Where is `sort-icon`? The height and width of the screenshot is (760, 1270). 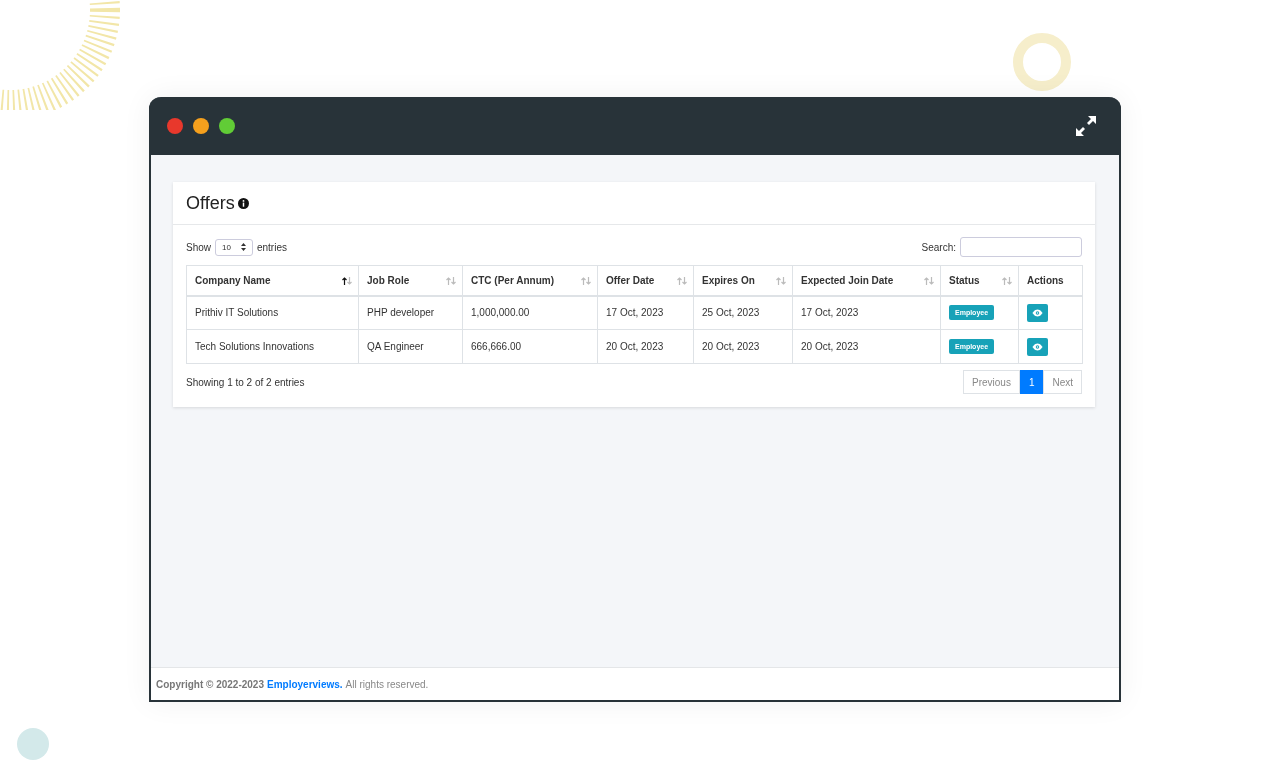
sort-icon is located at coordinates (347, 281).